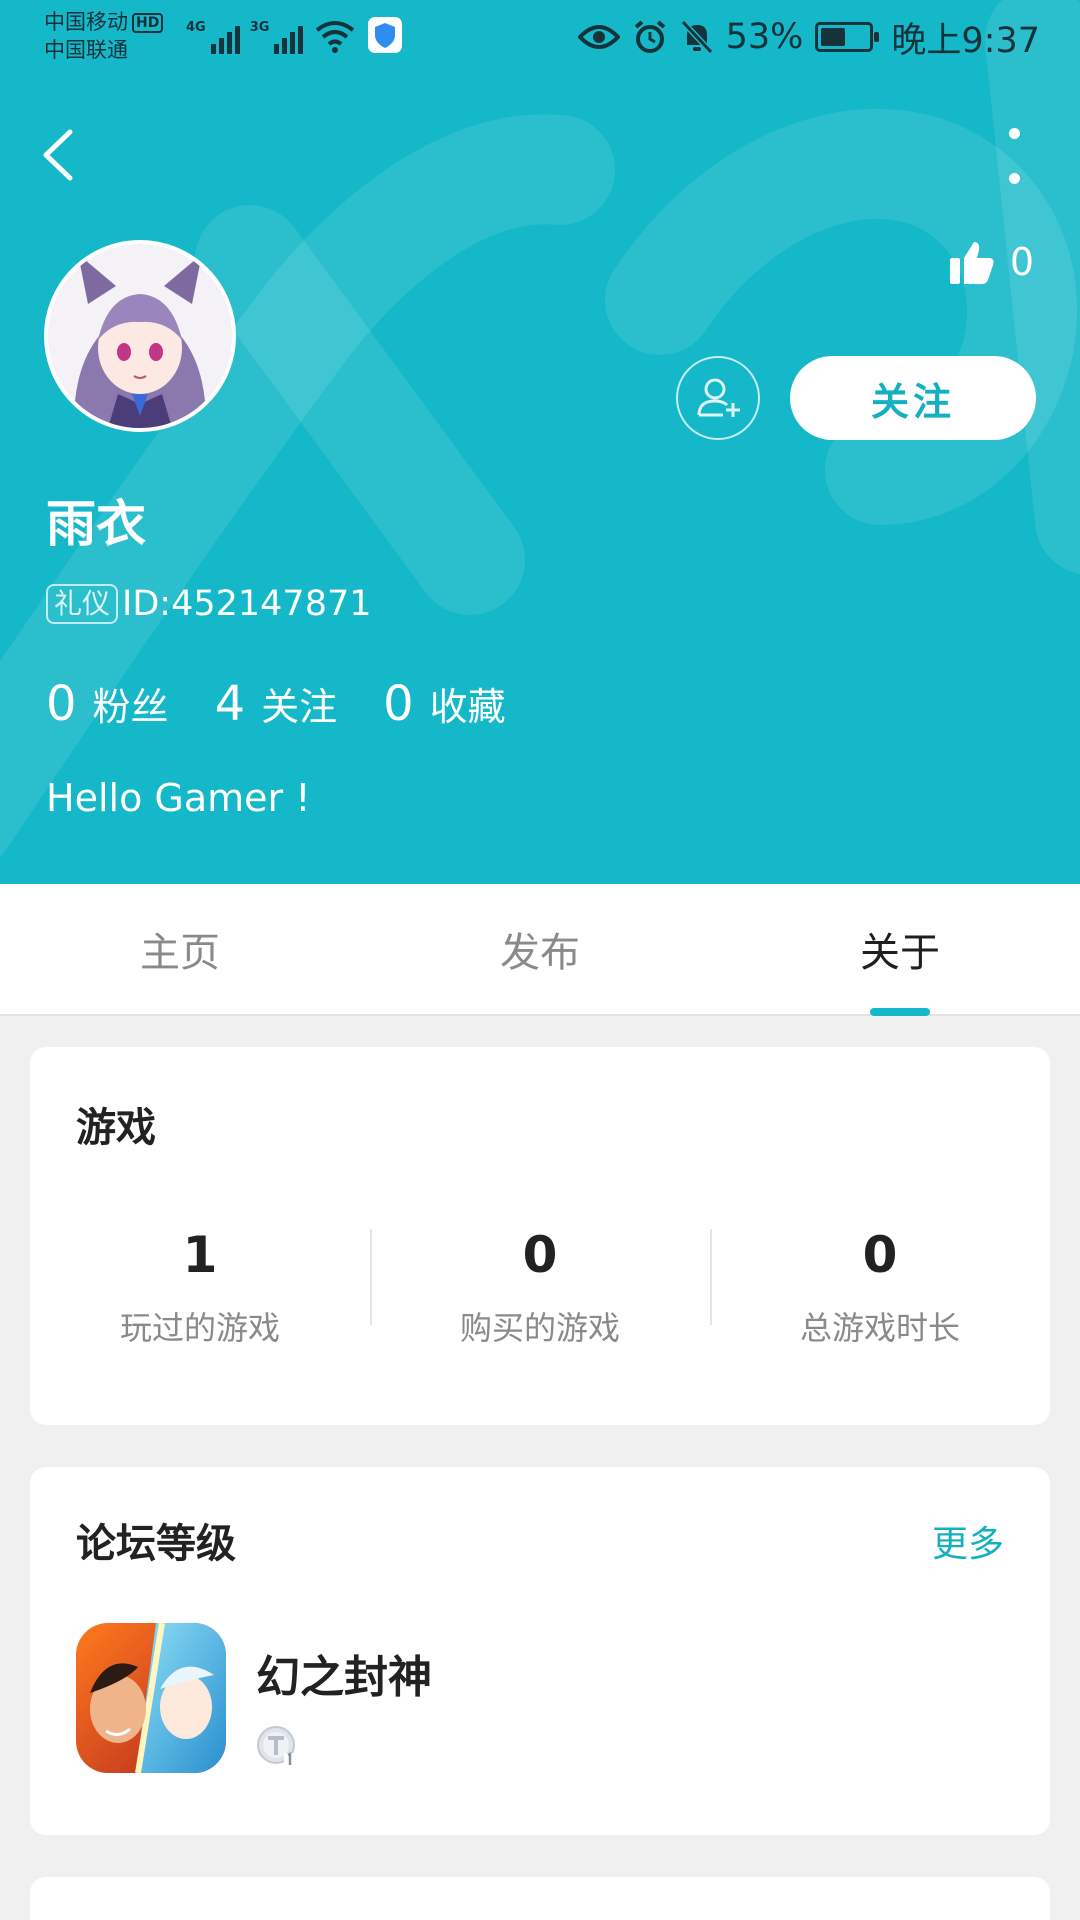 Image resolution: width=1080 pixels, height=1920 pixels. What do you see at coordinates (649, 36) in the screenshot?
I see `alarm-icon` at bounding box center [649, 36].